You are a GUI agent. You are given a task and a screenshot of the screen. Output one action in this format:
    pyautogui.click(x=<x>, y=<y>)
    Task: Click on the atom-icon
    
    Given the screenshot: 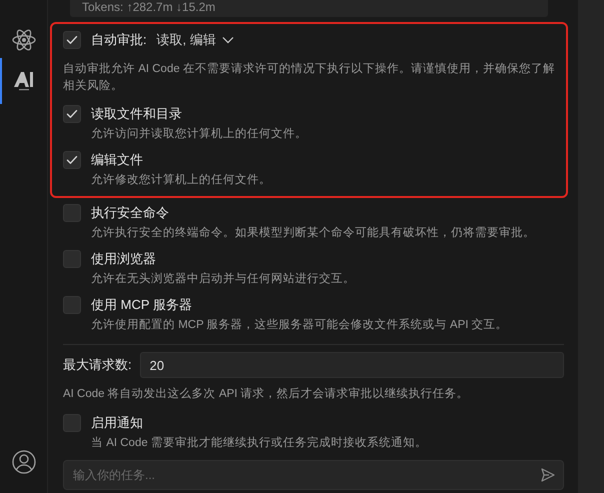 What is the action you would take?
    pyautogui.click(x=23, y=40)
    